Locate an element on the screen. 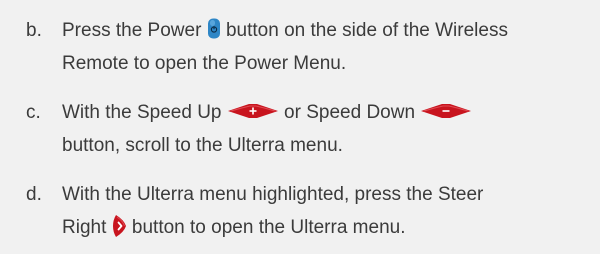 The width and height of the screenshot is (600, 254). step-letter: c. is located at coordinates (33, 112).